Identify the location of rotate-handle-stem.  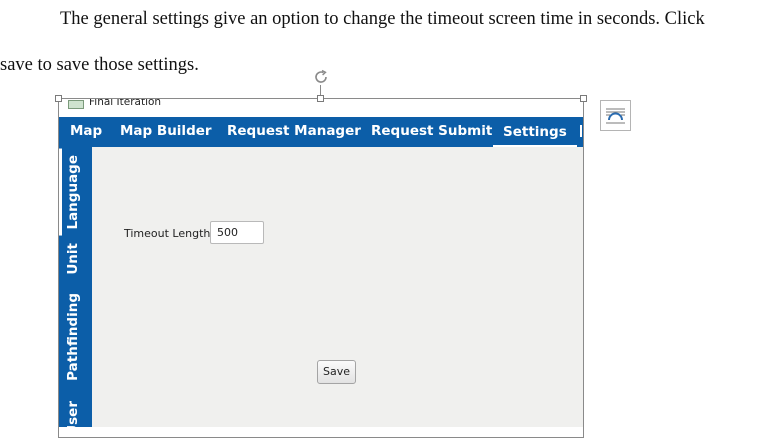
(320, 90).